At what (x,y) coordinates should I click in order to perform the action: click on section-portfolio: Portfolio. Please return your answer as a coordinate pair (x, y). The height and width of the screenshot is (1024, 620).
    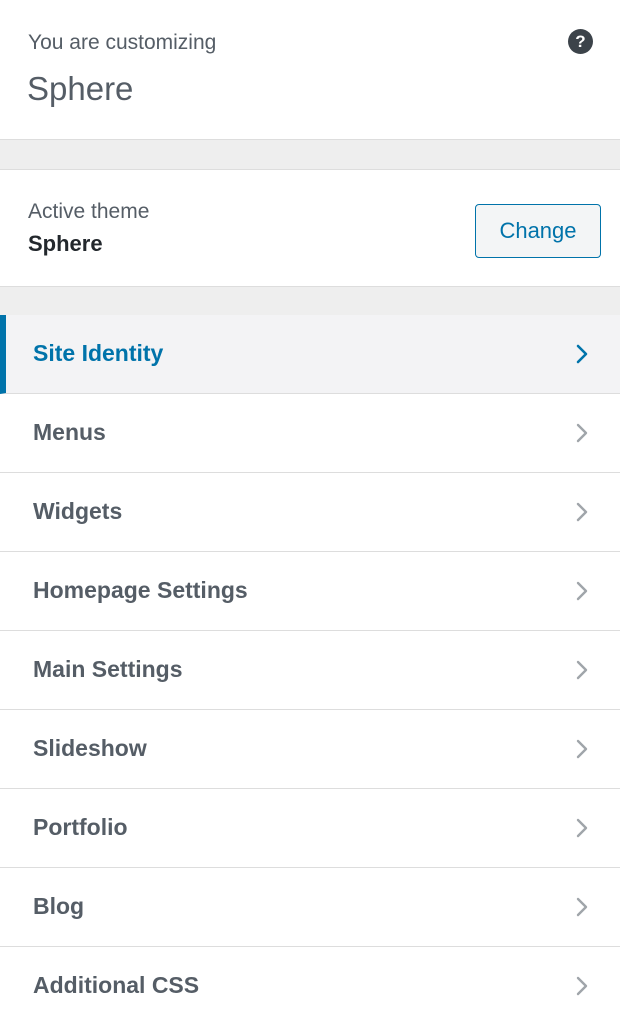
    Looking at the image, I should click on (310, 828).